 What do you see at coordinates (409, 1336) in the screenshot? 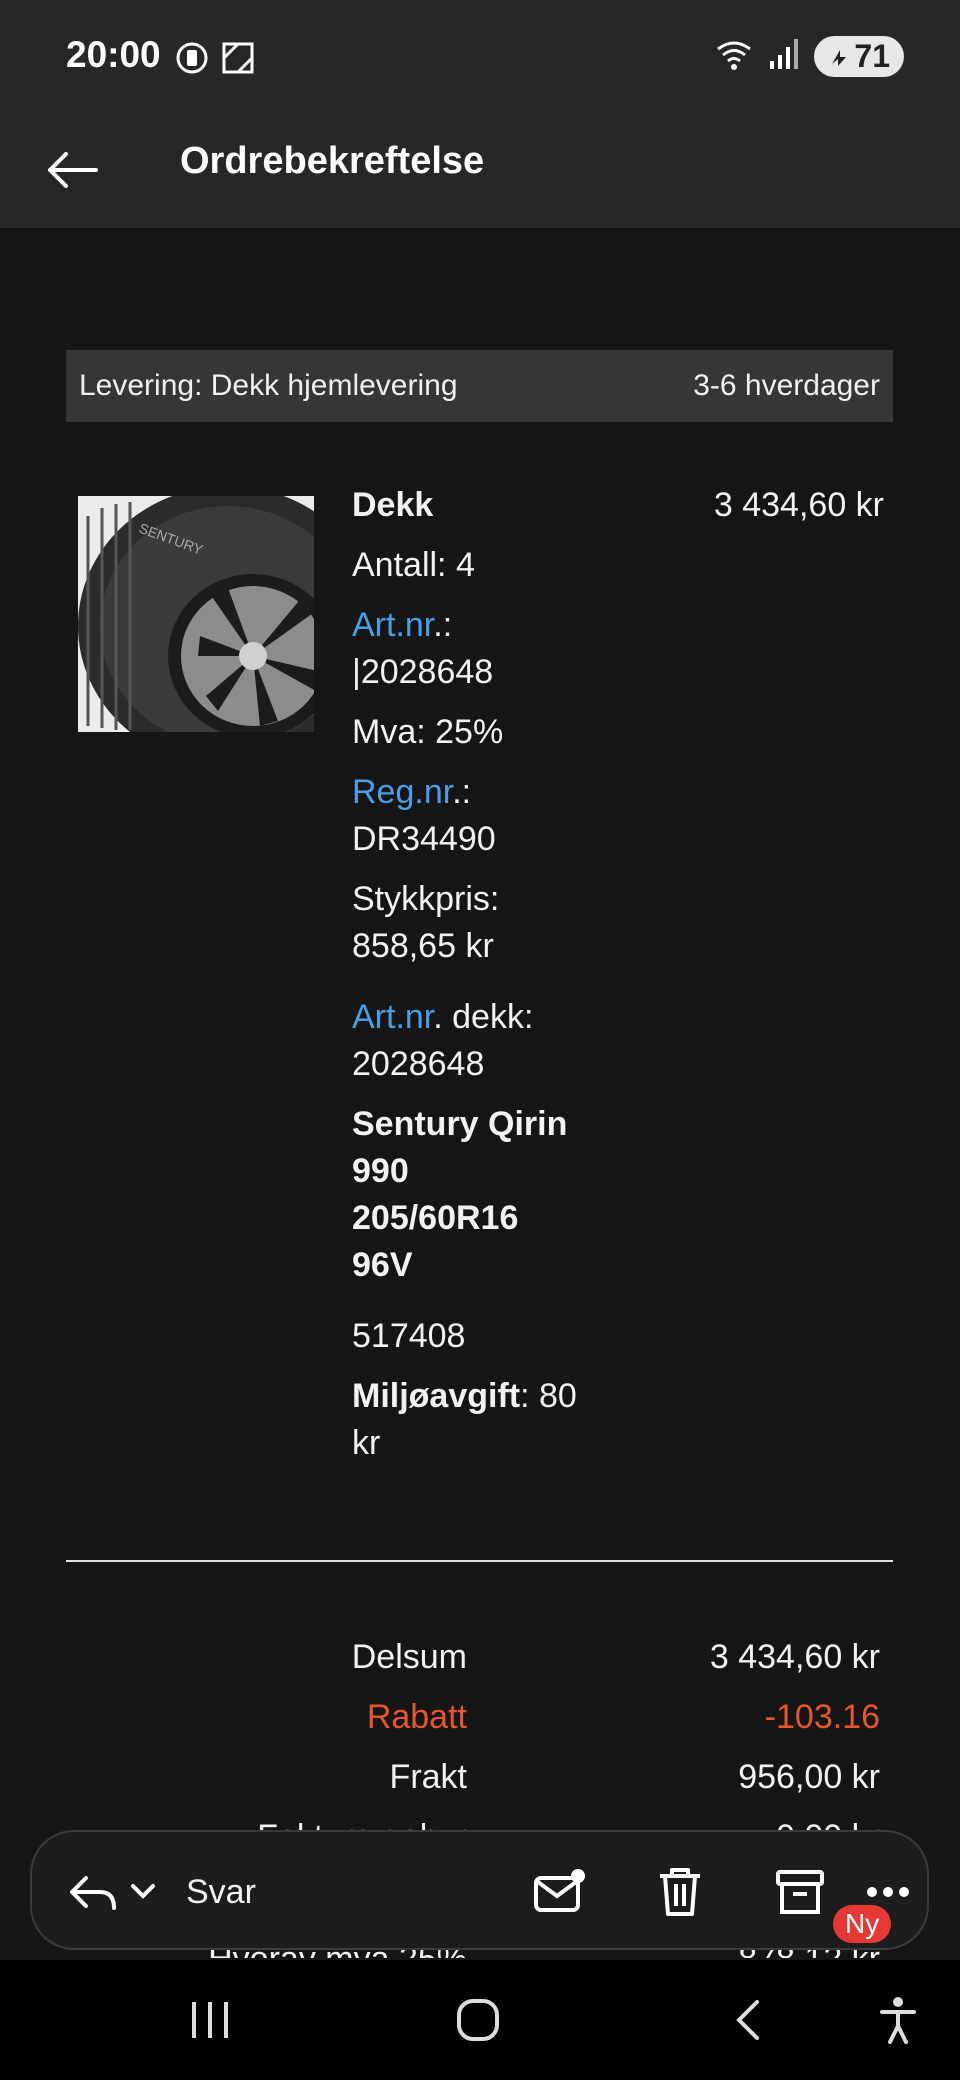
I see `product-code: 517408` at bounding box center [409, 1336].